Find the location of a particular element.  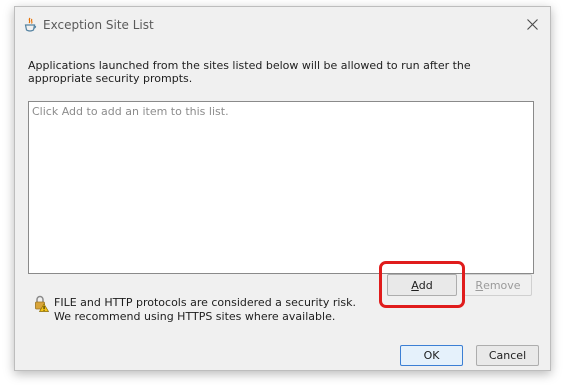

java-icon is located at coordinates (30, 25).